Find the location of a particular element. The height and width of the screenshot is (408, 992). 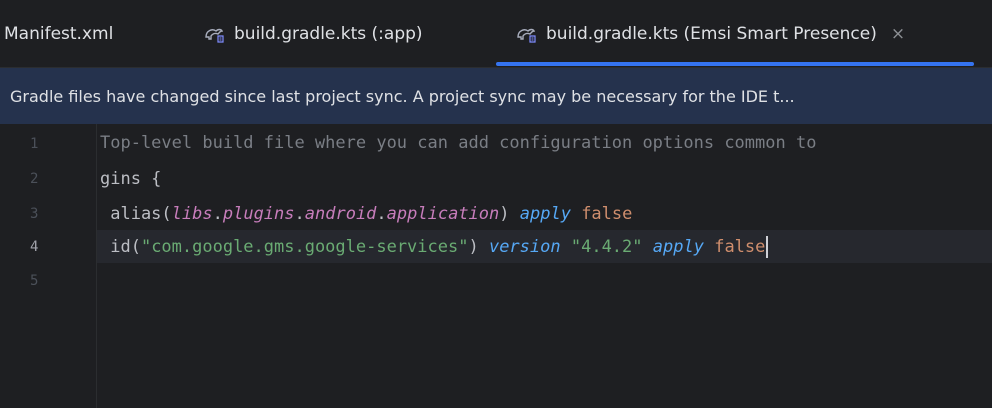

tab-build-gradle-app: build.gradle.kts (:app) is located at coordinates (313, 34).